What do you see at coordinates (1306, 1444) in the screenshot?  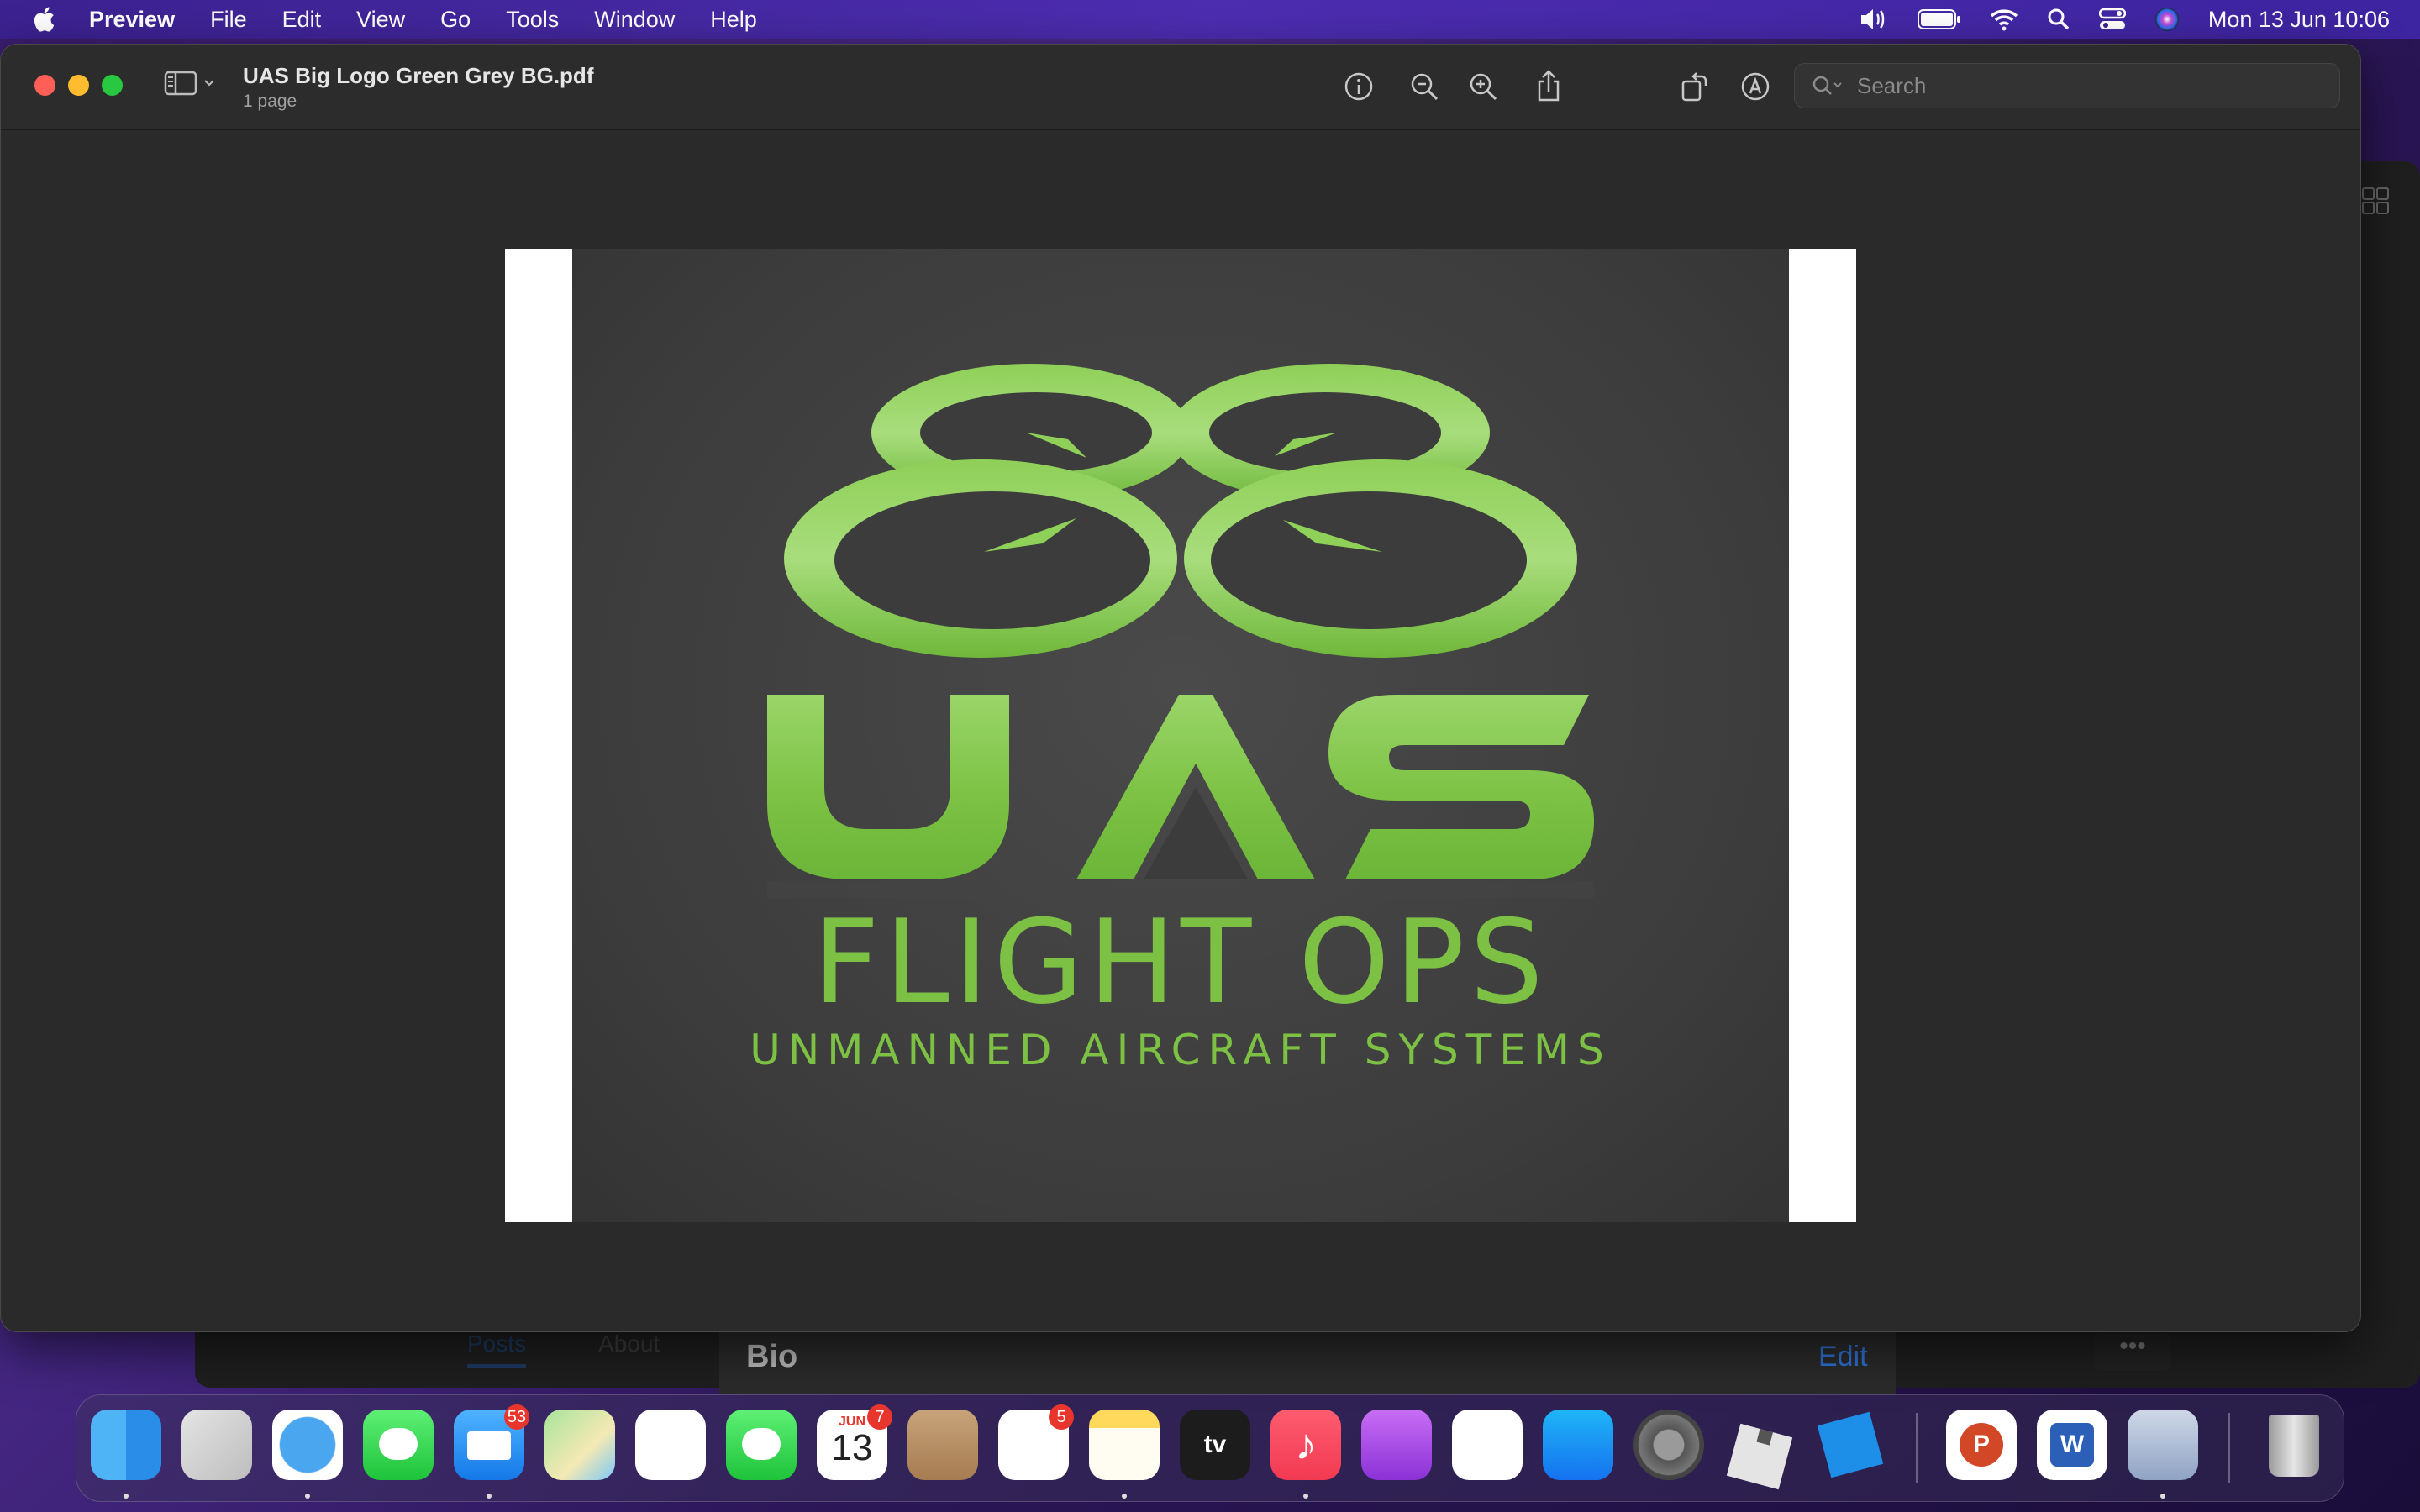 I see `music-icon: ♪` at bounding box center [1306, 1444].